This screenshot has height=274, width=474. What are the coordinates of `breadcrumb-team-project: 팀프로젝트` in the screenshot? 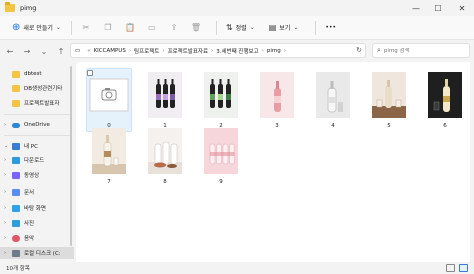 It's located at (146, 51).